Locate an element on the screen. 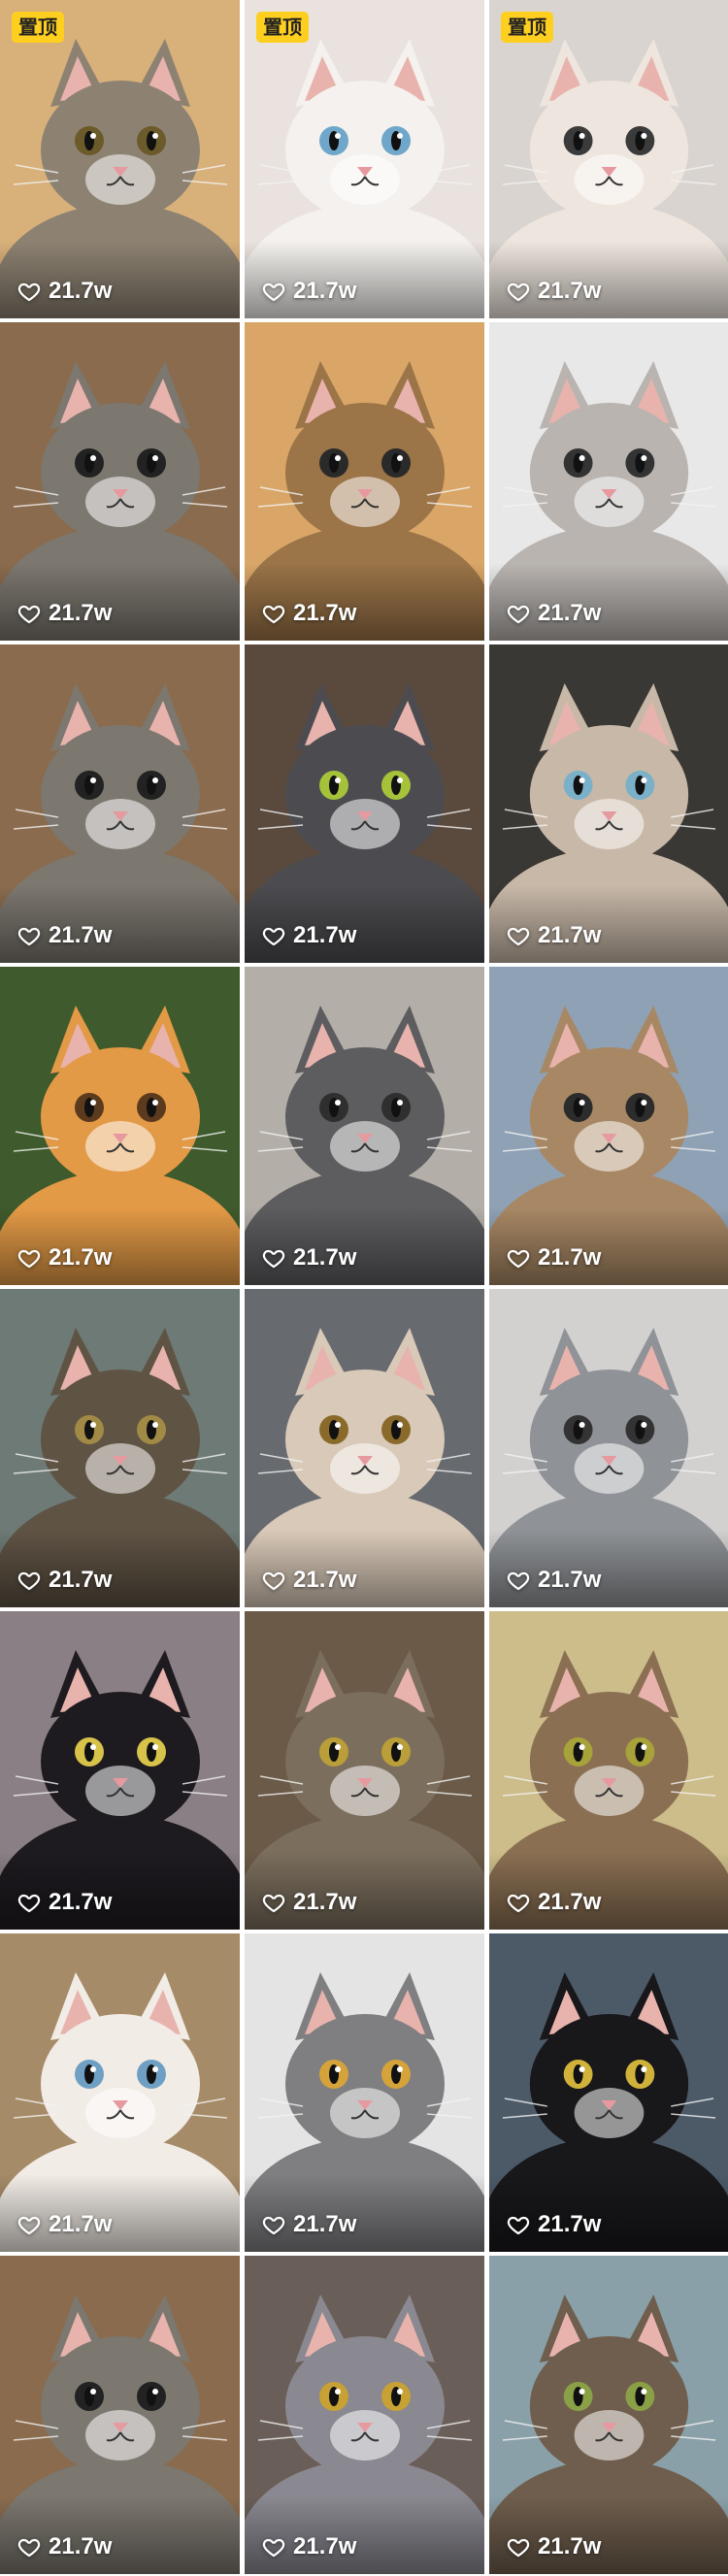  feed-item-8: 21.7w is located at coordinates (364, 803).